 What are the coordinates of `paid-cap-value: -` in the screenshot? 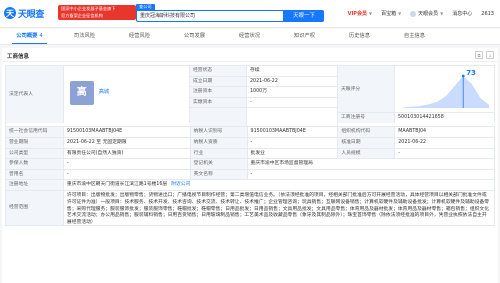 It's located at (292, 103).